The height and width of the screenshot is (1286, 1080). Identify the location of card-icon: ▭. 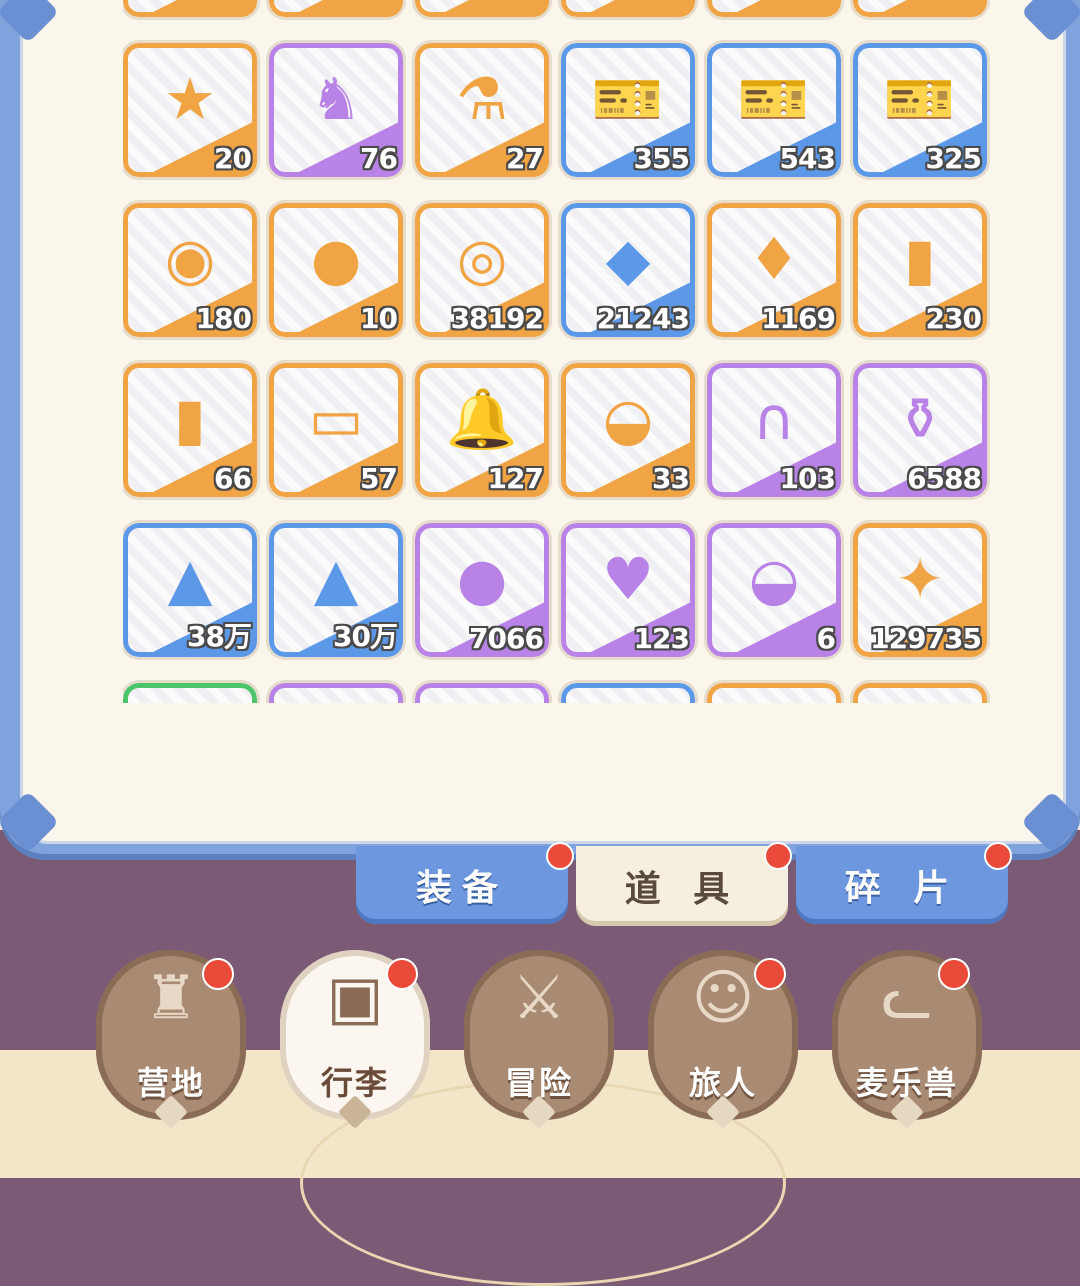
(336, 419).